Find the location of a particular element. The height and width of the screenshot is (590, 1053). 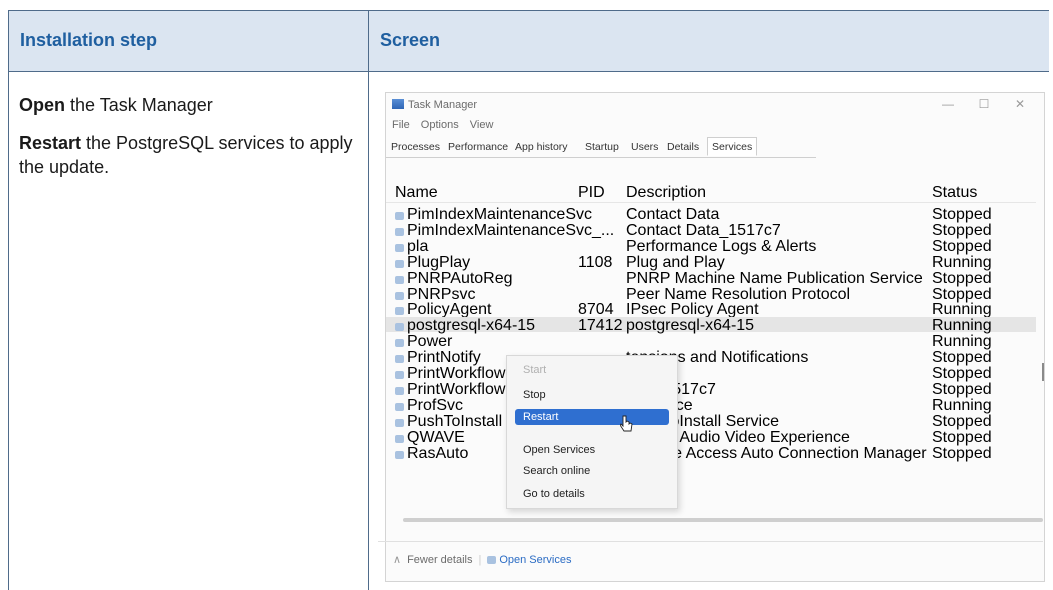

column-description: Description is located at coordinates (666, 193).